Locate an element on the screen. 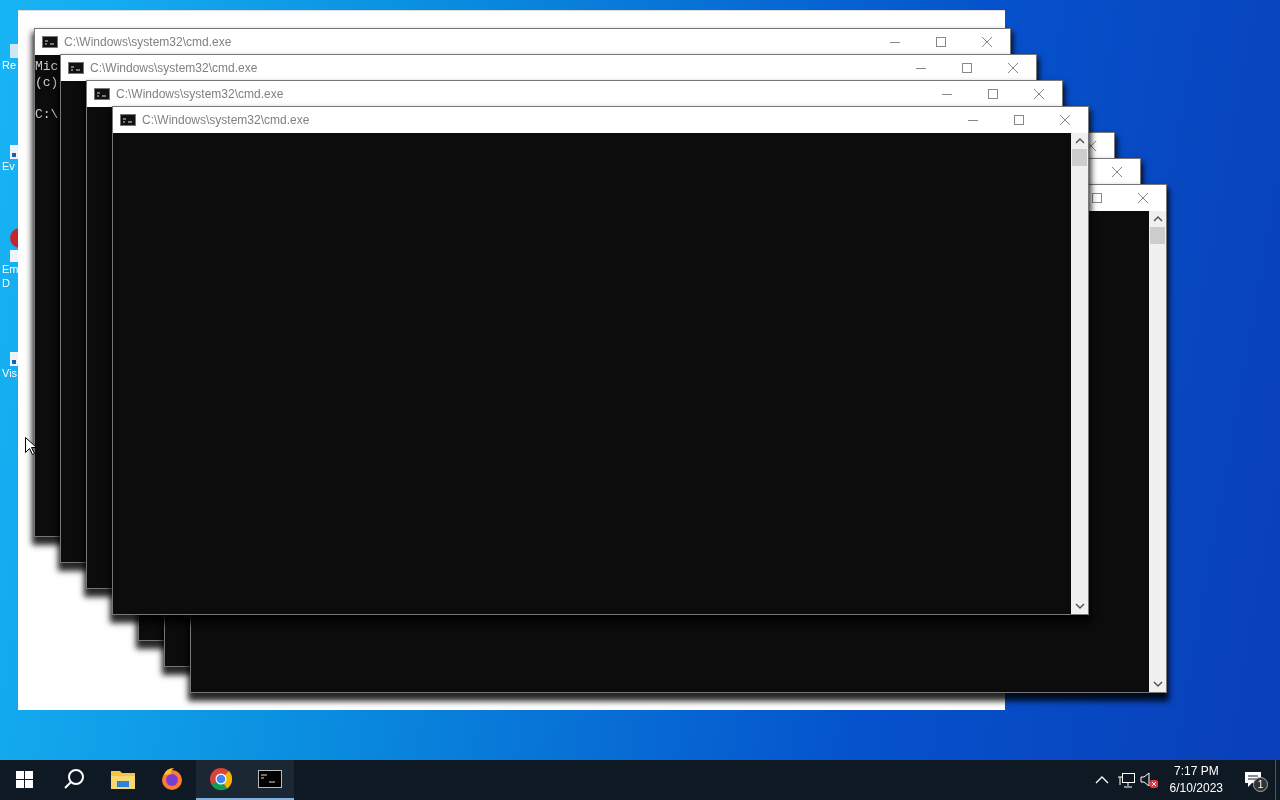 The image size is (1280, 800). search-icon is located at coordinates (73, 779).